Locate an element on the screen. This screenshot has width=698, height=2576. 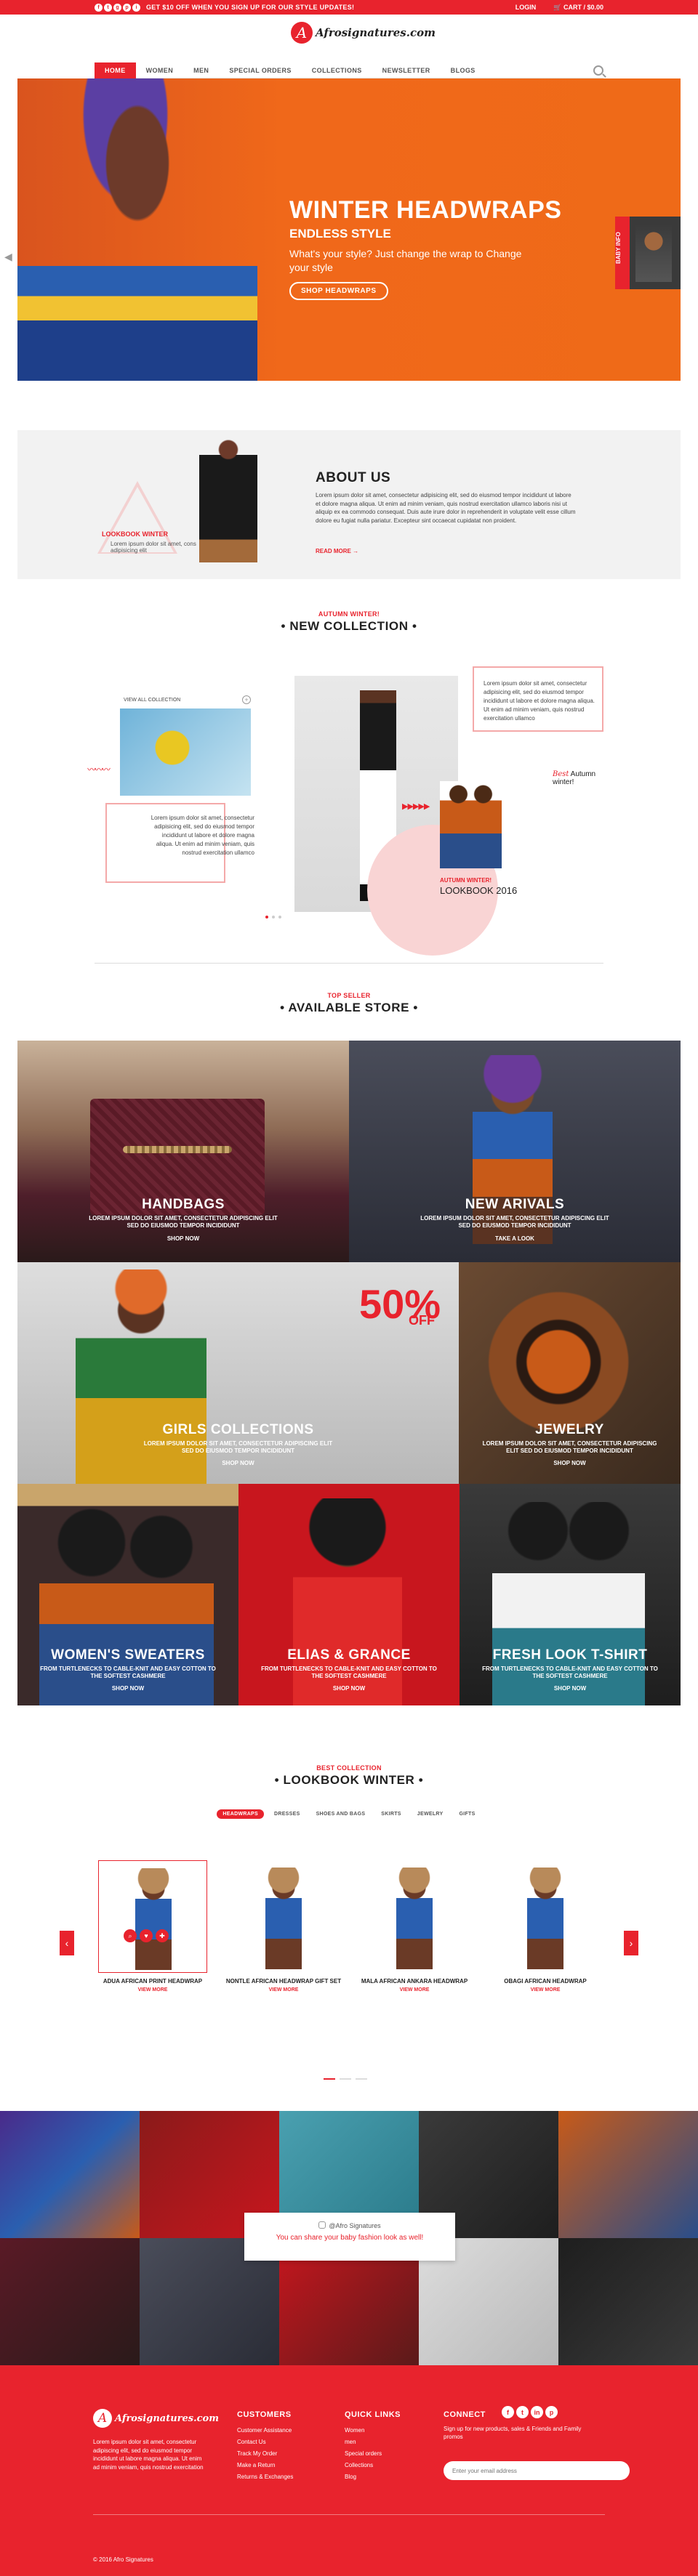
carousel-prev-button: ‹ is located at coordinates (67, 1943).